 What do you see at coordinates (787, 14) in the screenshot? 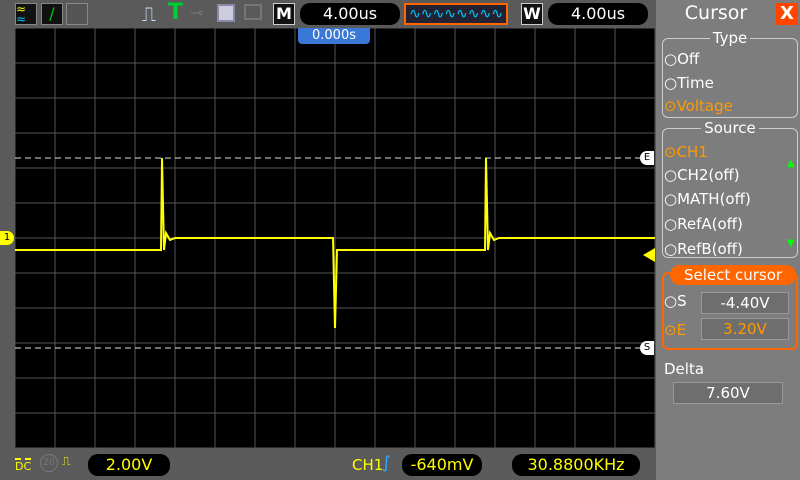
I see `close-button: X` at bounding box center [787, 14].